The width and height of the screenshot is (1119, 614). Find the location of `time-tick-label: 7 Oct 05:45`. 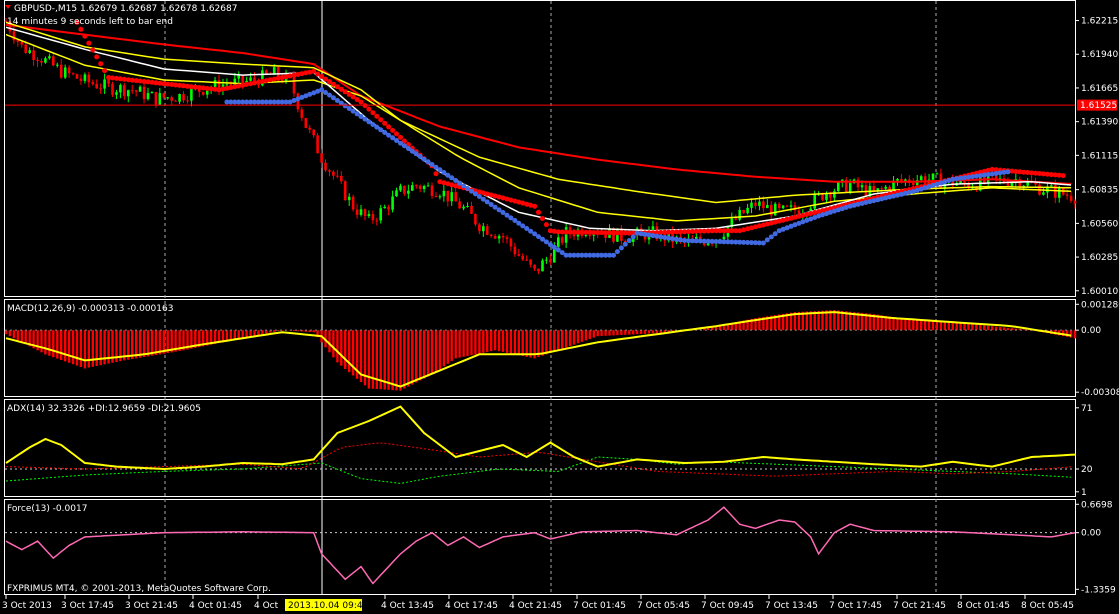

time-tick-label: 7 Oct 05:45 is located at coordinates (663, 606).